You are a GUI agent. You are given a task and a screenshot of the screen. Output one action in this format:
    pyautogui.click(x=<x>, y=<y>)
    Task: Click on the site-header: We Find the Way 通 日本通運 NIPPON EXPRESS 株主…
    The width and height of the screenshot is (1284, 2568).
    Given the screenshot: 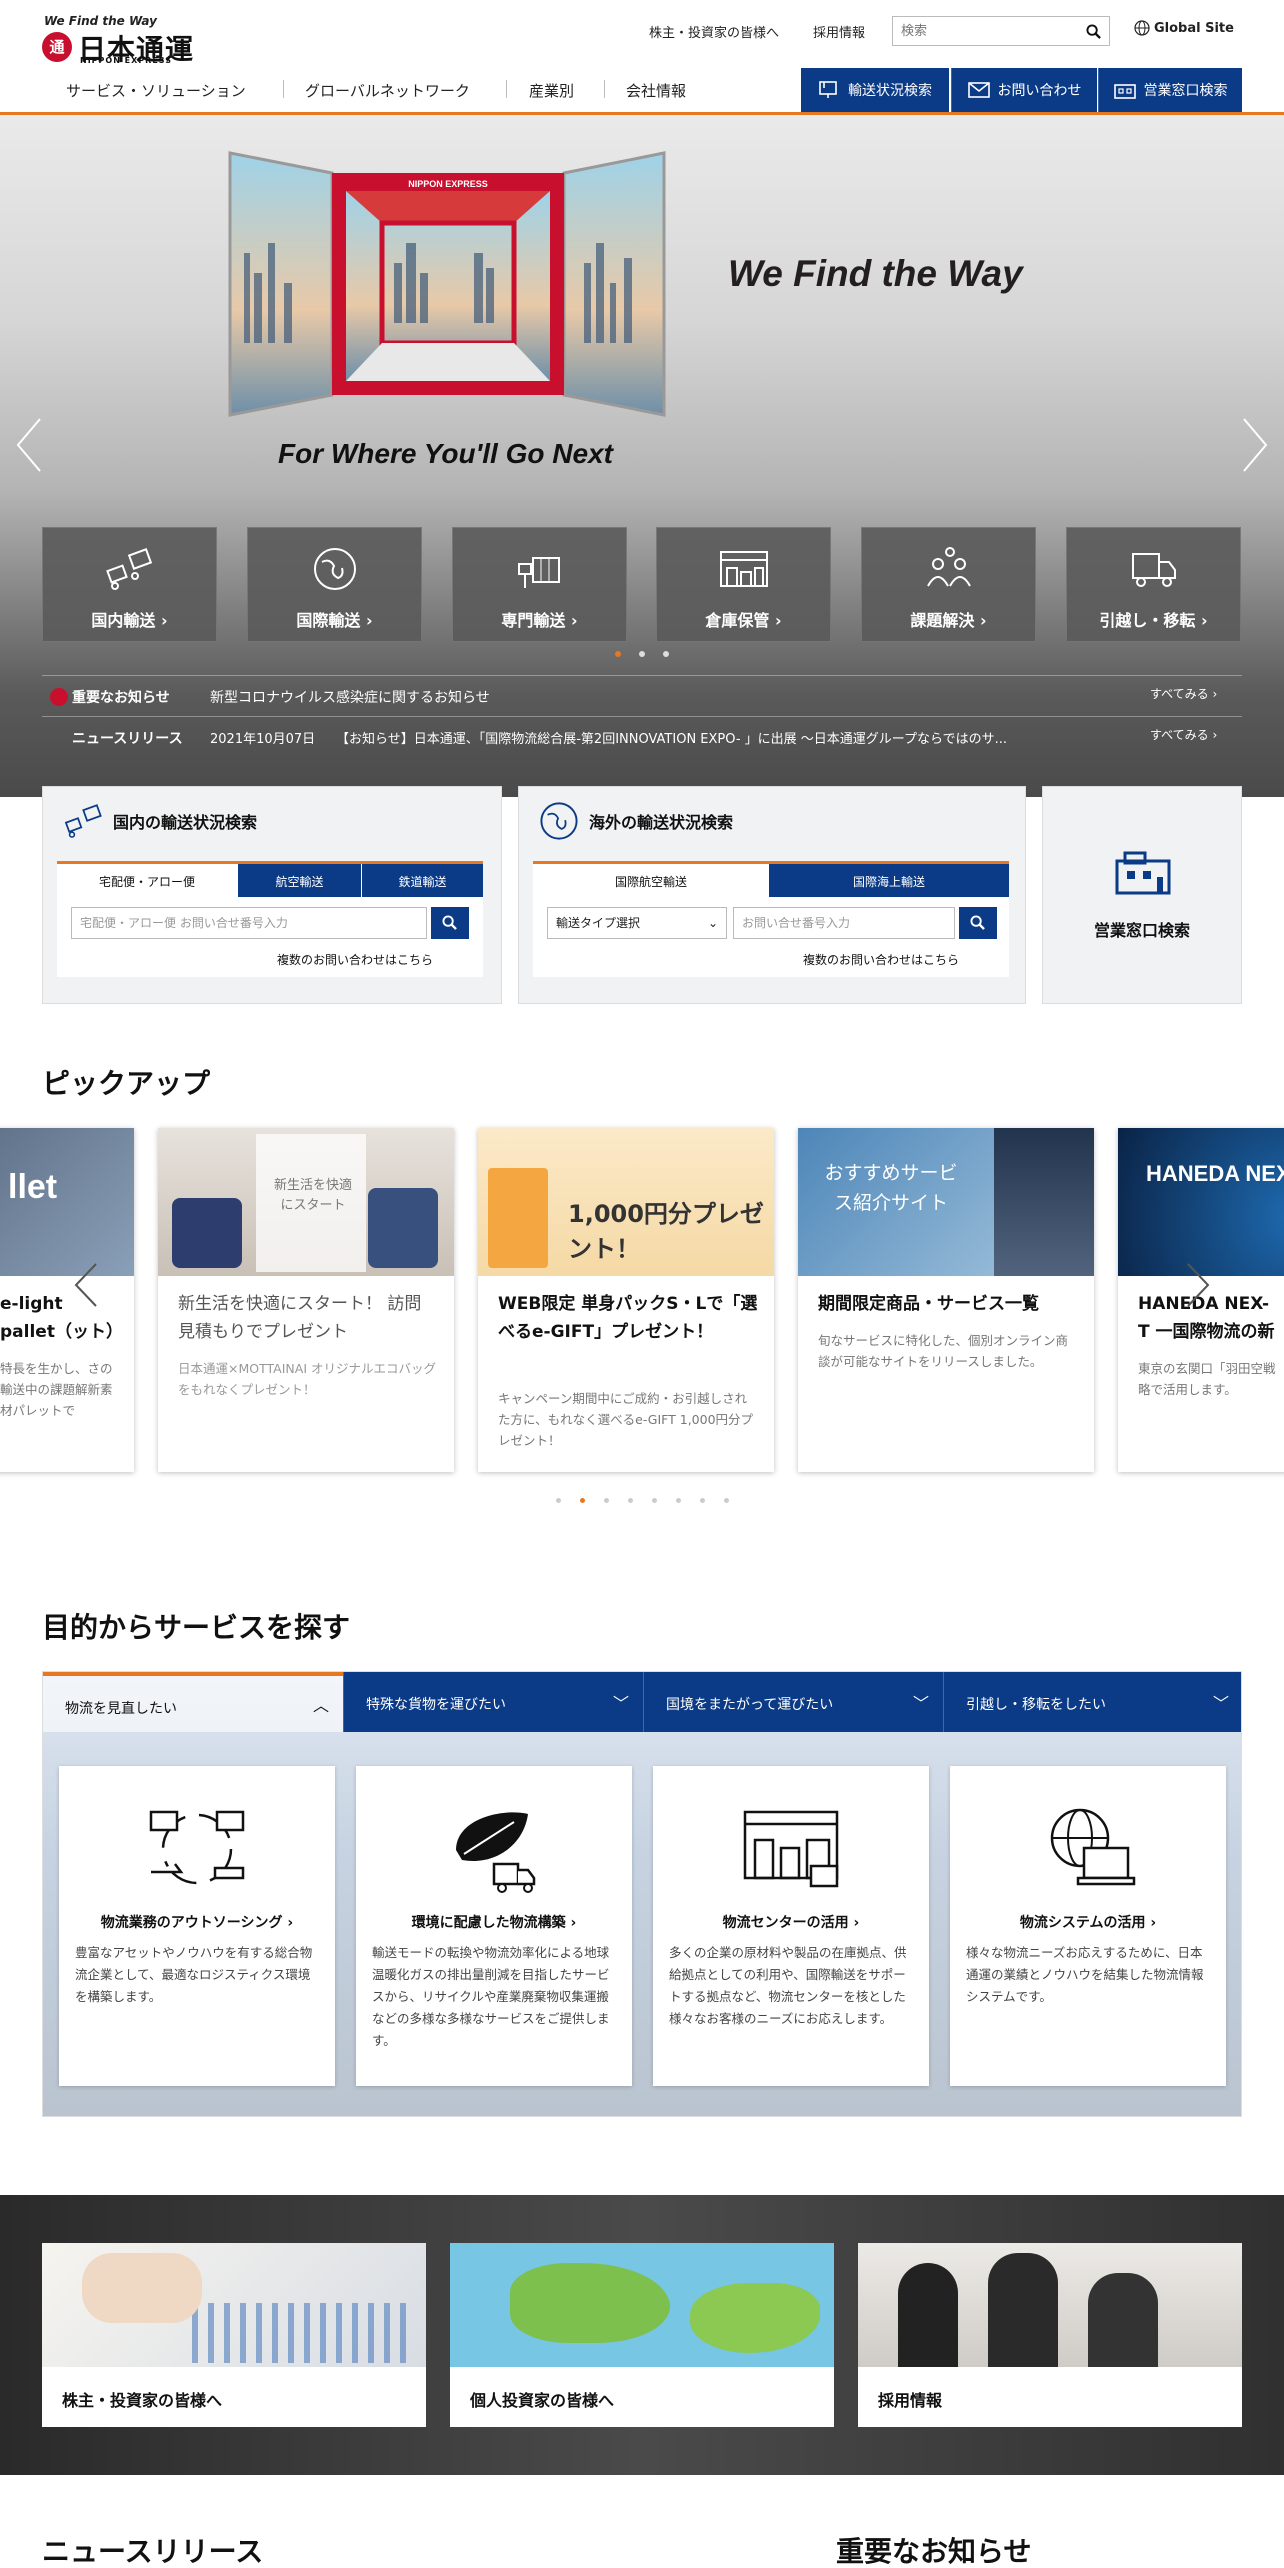 What is the action you would take?
    pyautogui.click(x=642, y=57)
    